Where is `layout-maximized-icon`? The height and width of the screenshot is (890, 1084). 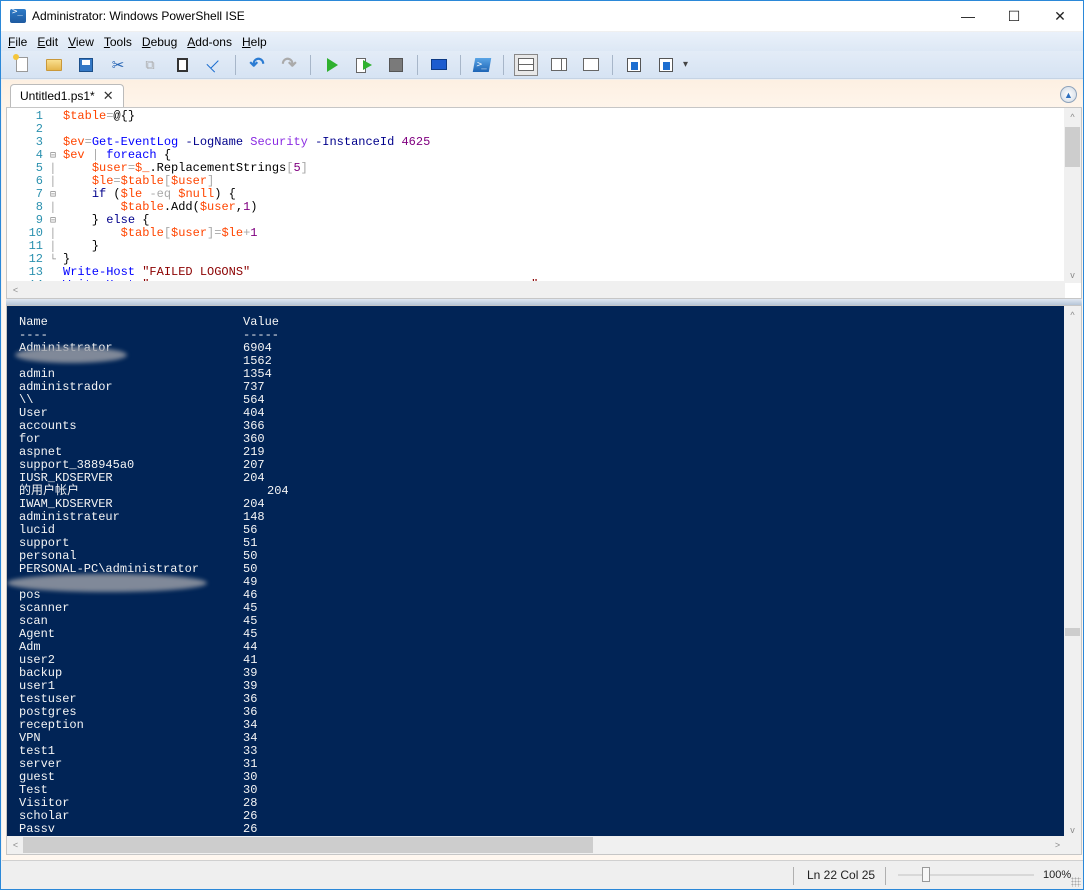
layout-maximized-icon is located at coordinates (591, 64).